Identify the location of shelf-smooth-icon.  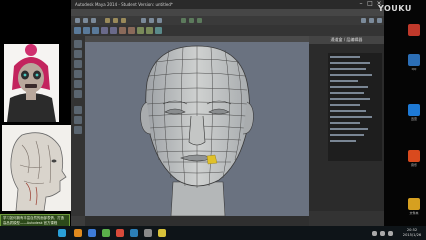
(158, 30).